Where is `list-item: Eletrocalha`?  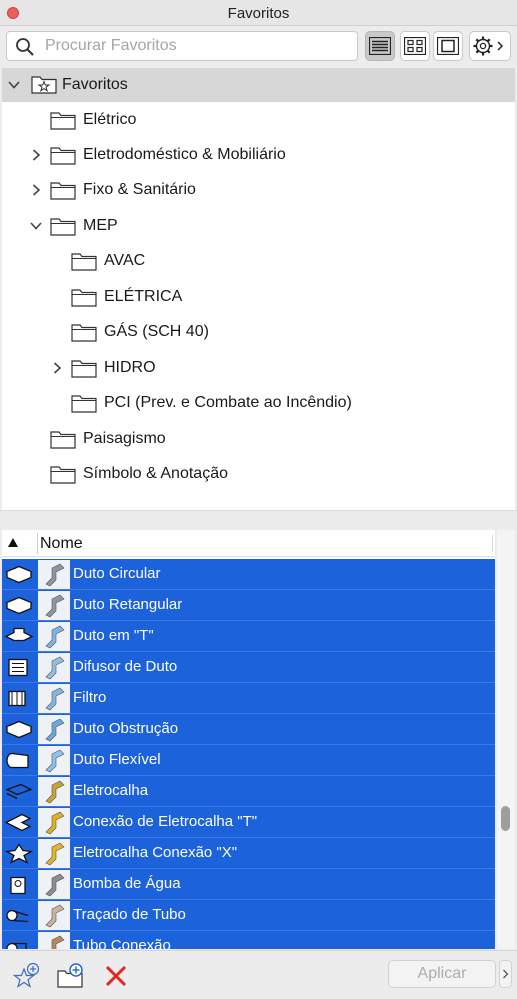
list-item: Eletrocalha is located at coordinates (248, 791).